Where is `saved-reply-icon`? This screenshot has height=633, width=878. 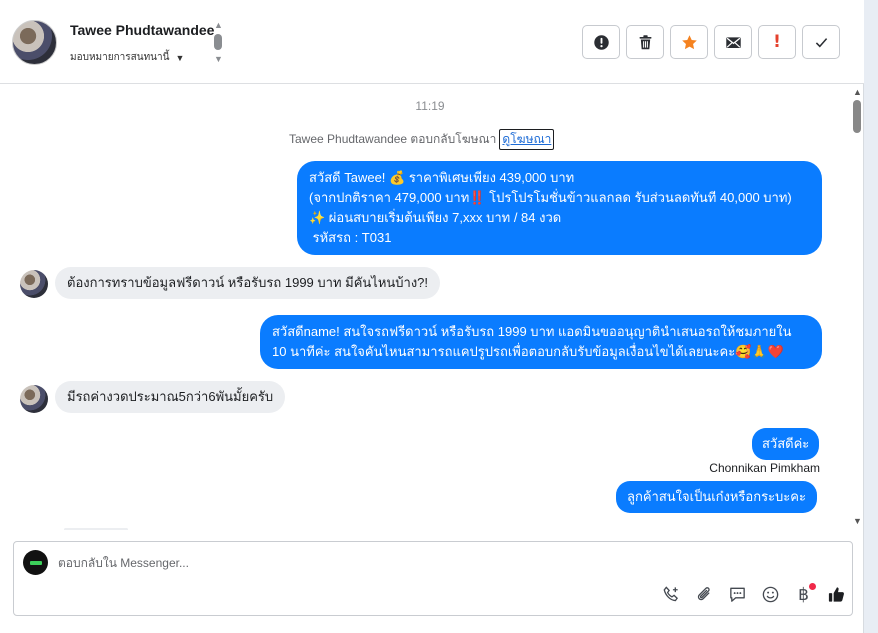 saved-reply-icon is located at coordinates (737, 594).